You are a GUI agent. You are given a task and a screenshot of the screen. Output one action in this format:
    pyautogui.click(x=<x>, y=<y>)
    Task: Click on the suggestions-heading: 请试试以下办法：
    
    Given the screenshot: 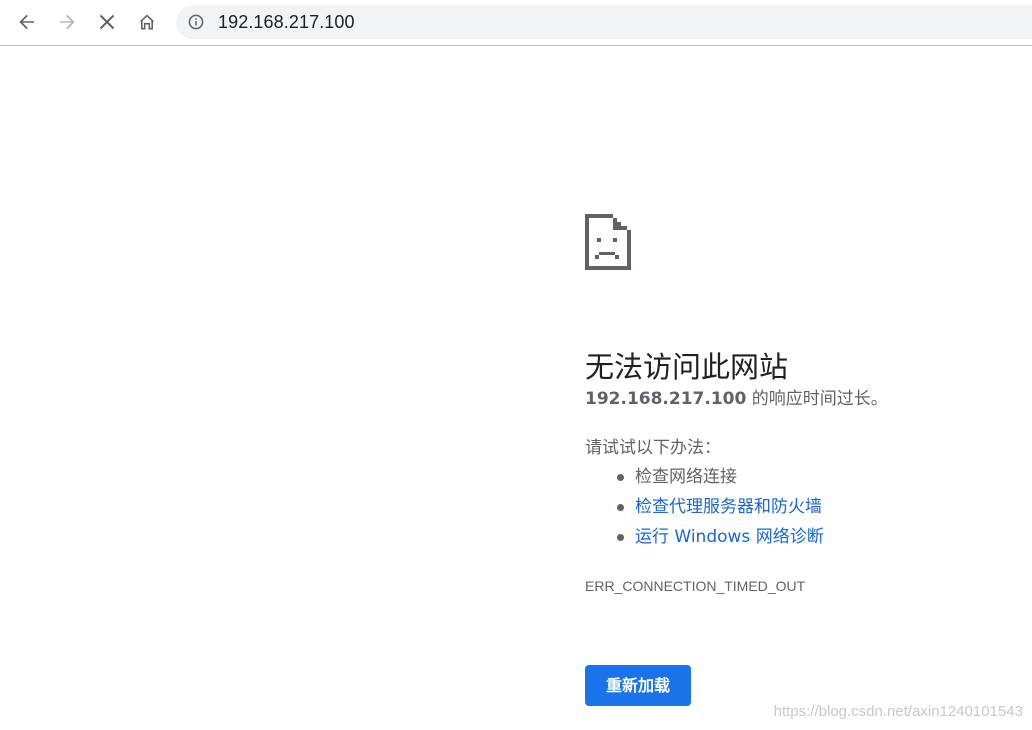 What is the action you would take?
    pyautogui.click(x=653, y=448)
    